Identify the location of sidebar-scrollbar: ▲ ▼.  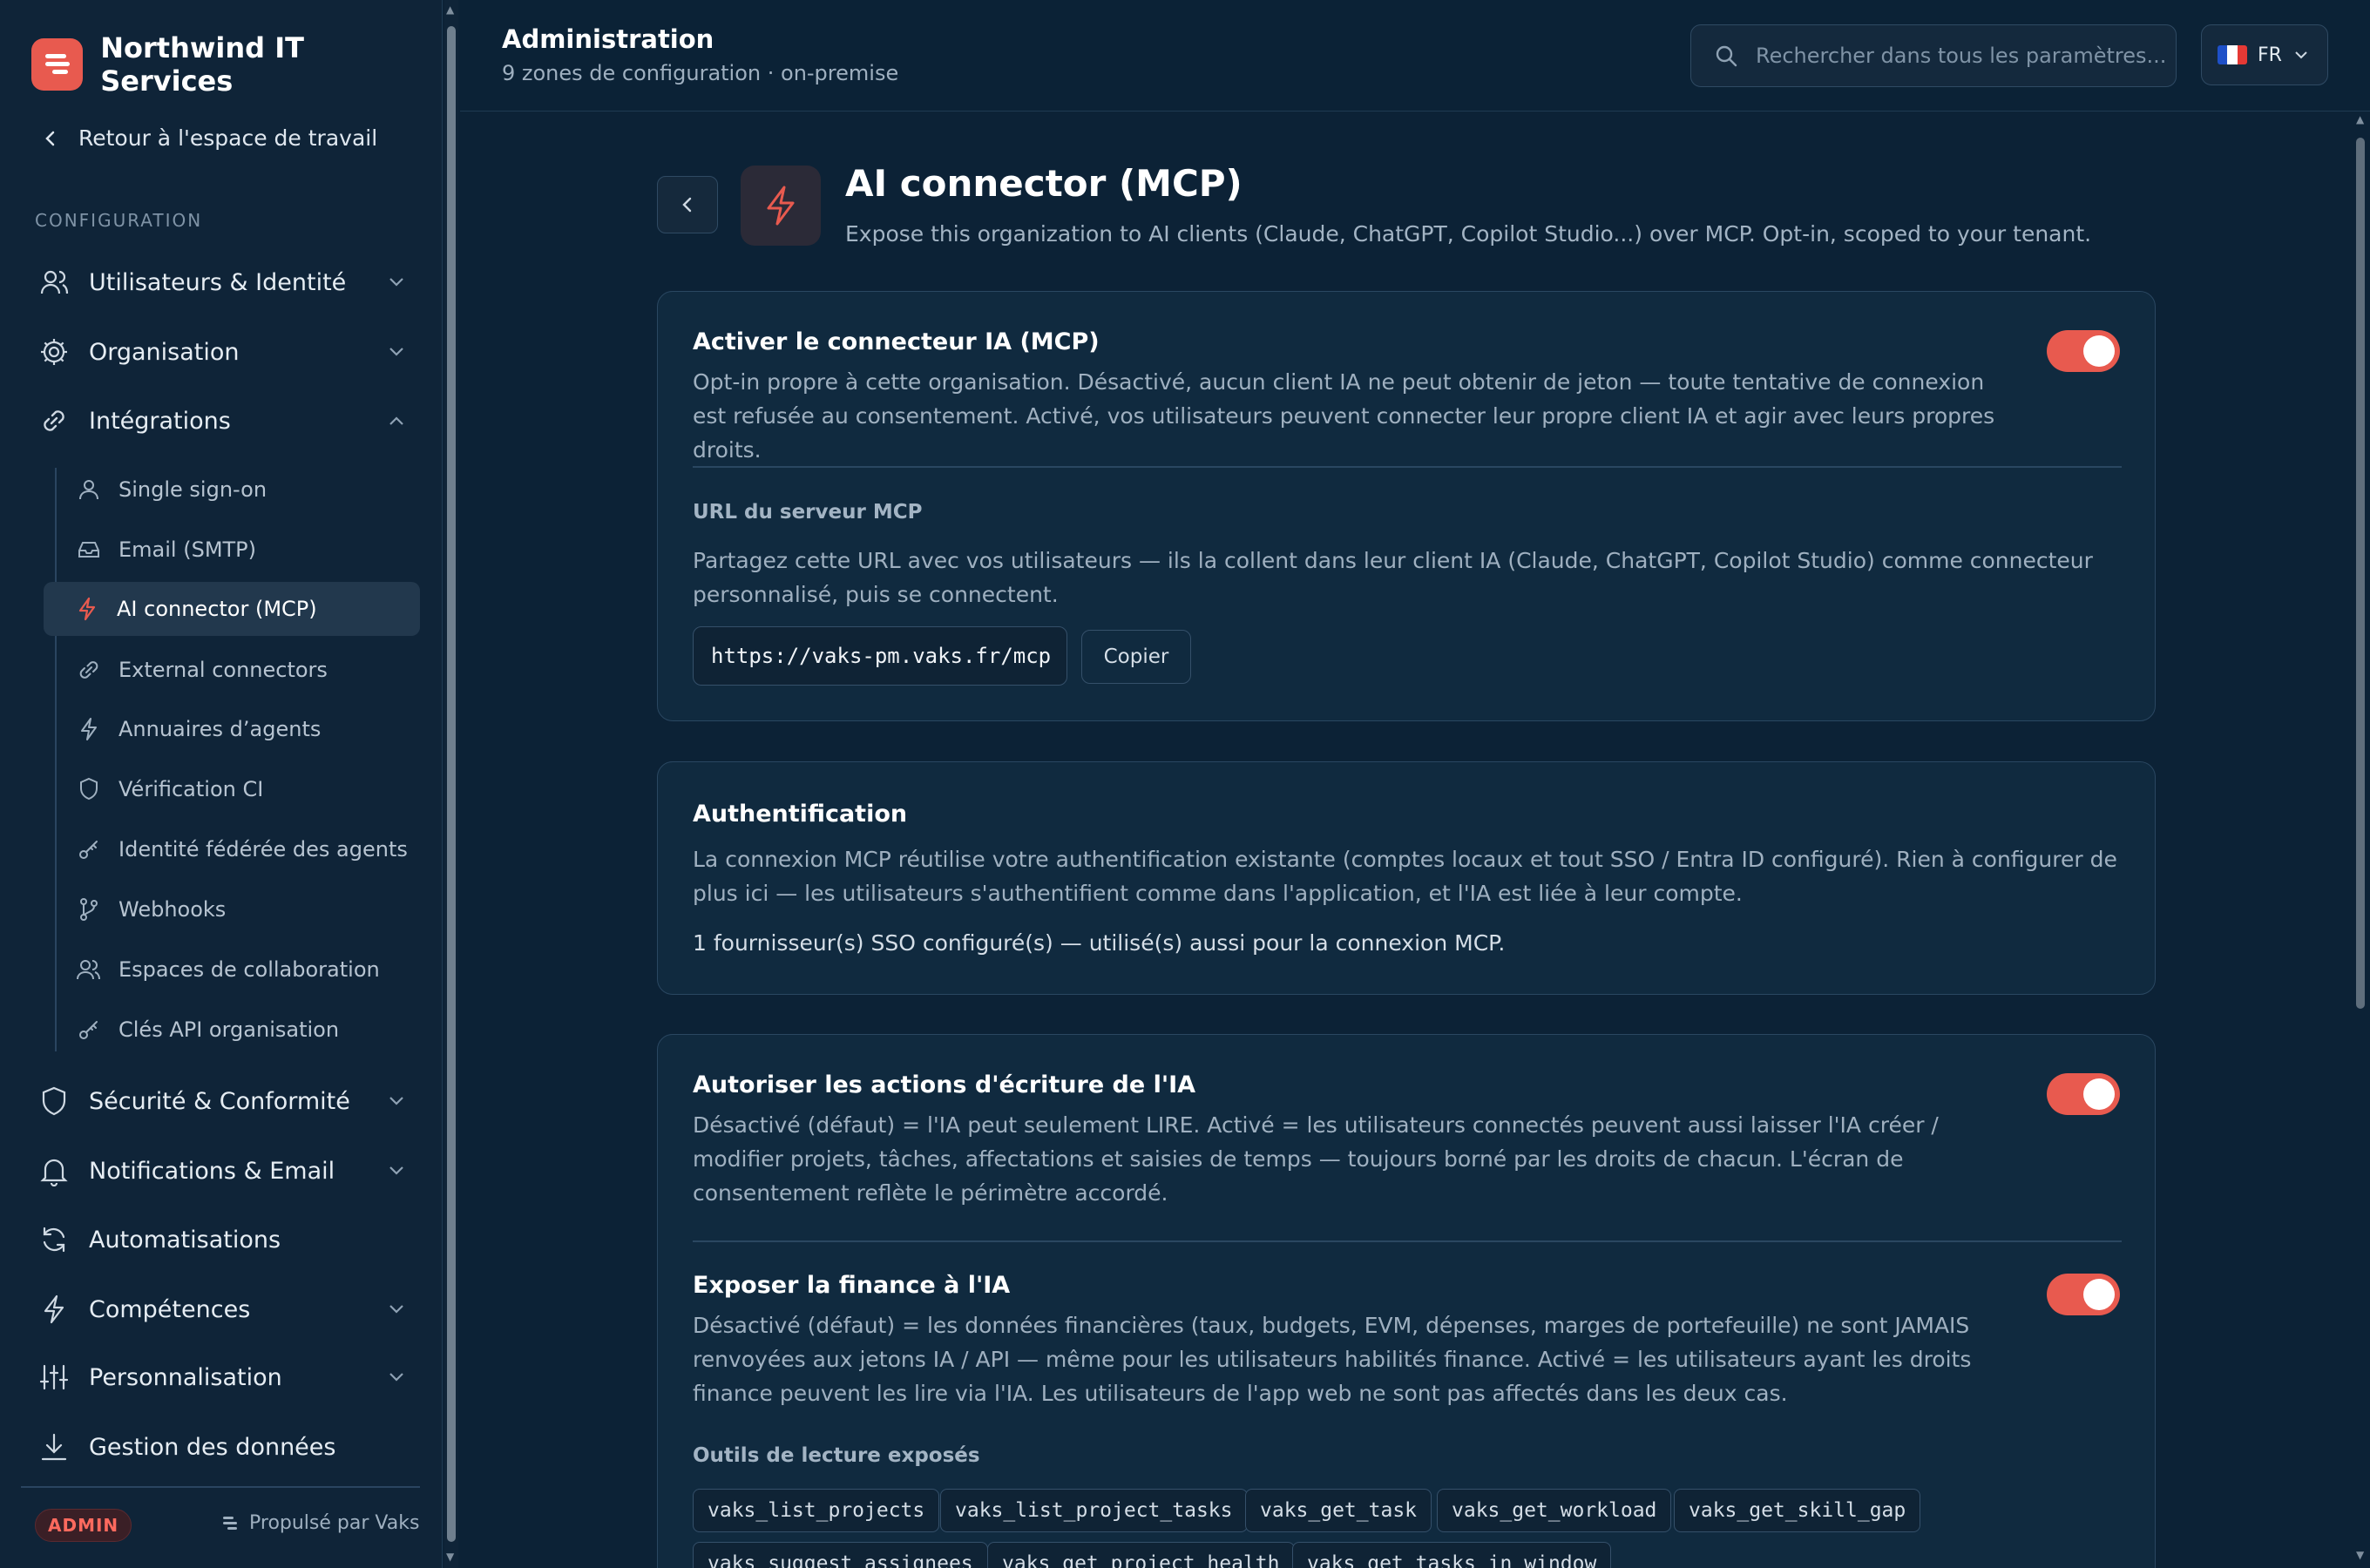
(451, 784).